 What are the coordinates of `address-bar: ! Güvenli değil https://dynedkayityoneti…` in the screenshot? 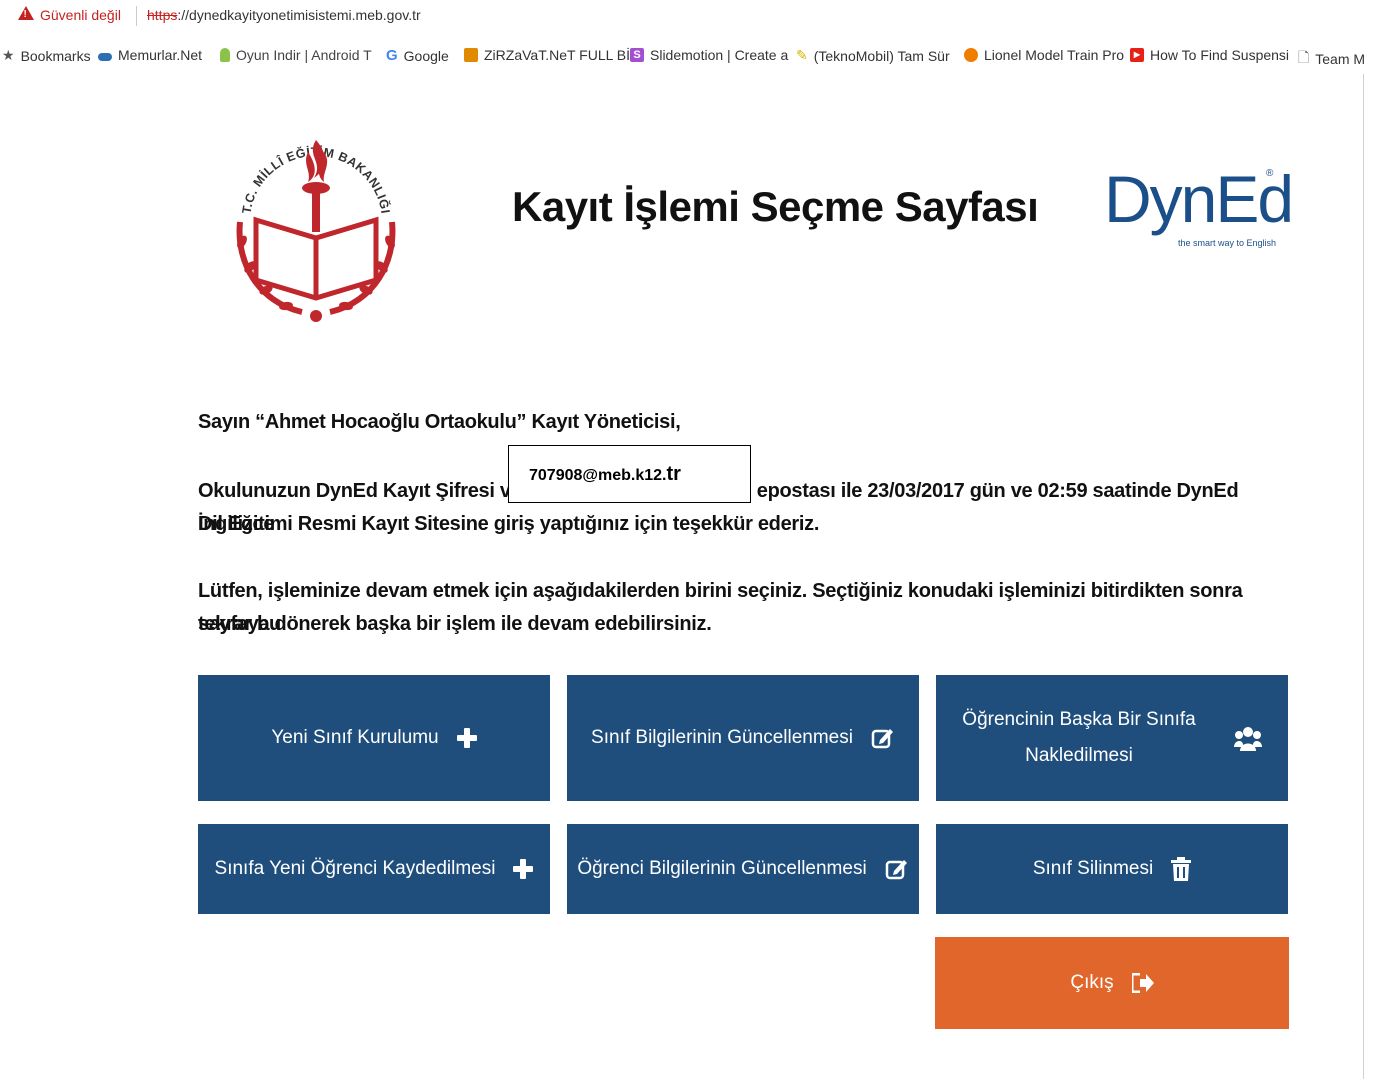 It's located at (695, 18).